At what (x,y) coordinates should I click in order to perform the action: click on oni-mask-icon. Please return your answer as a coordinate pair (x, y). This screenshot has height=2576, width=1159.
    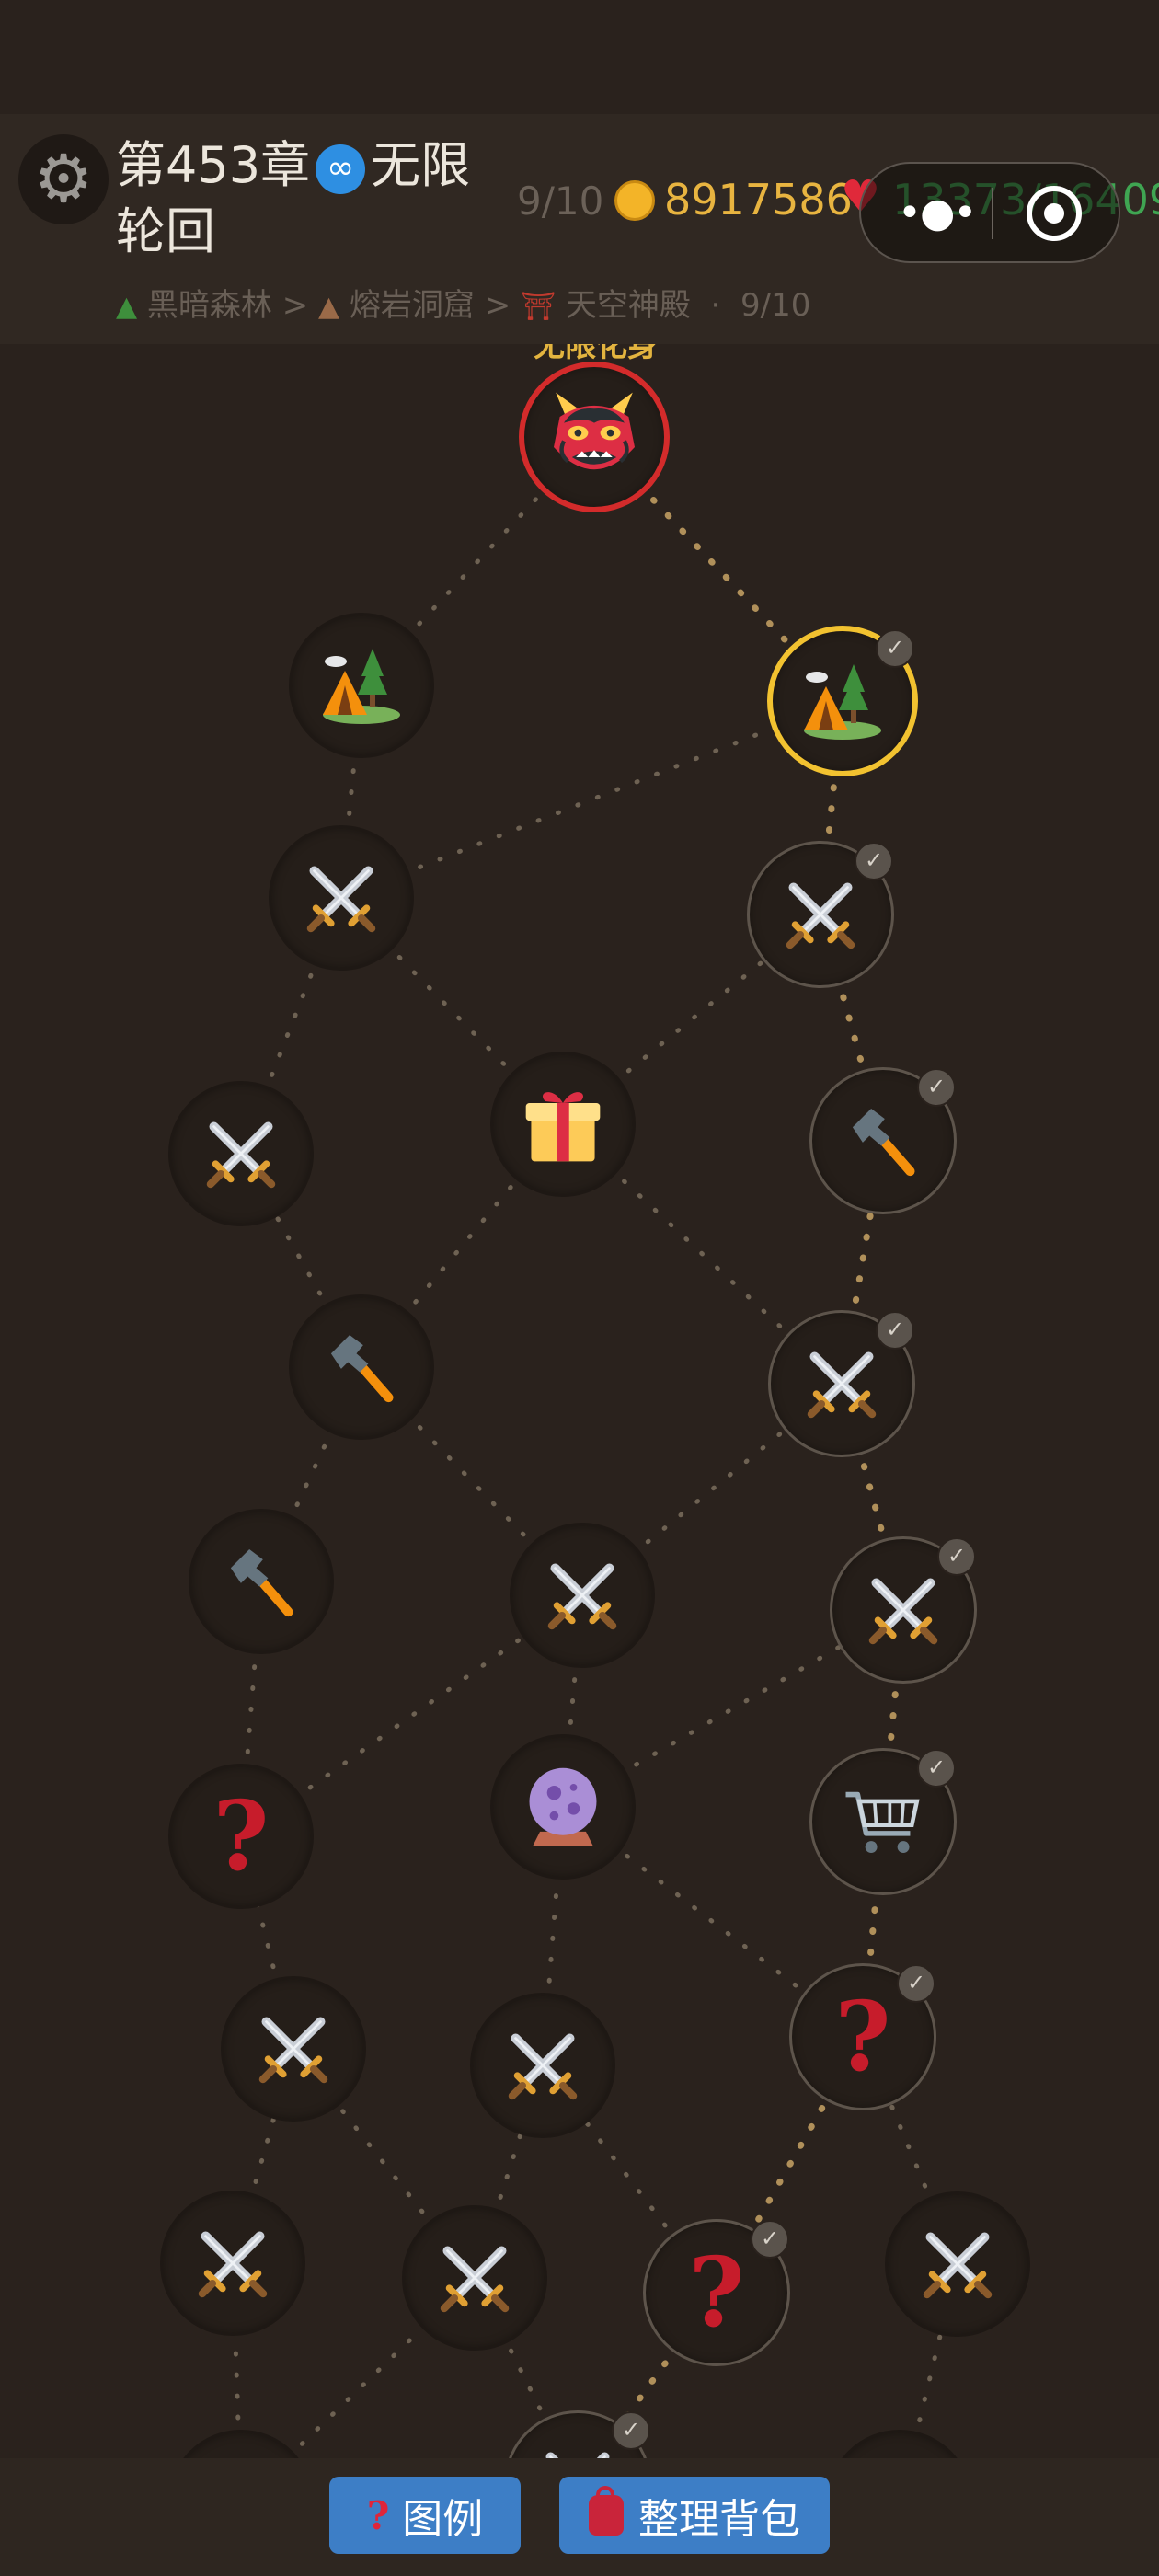
    Looking at the image, I should click on (594, 437).